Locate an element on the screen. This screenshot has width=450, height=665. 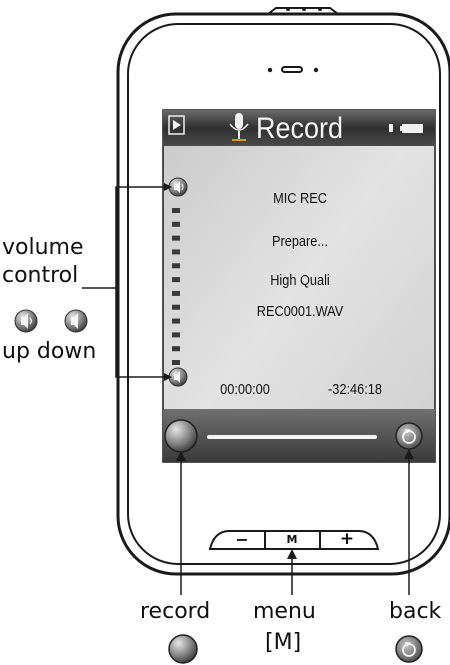
menu-key-label: [M] is located at coordinates (283, 642).